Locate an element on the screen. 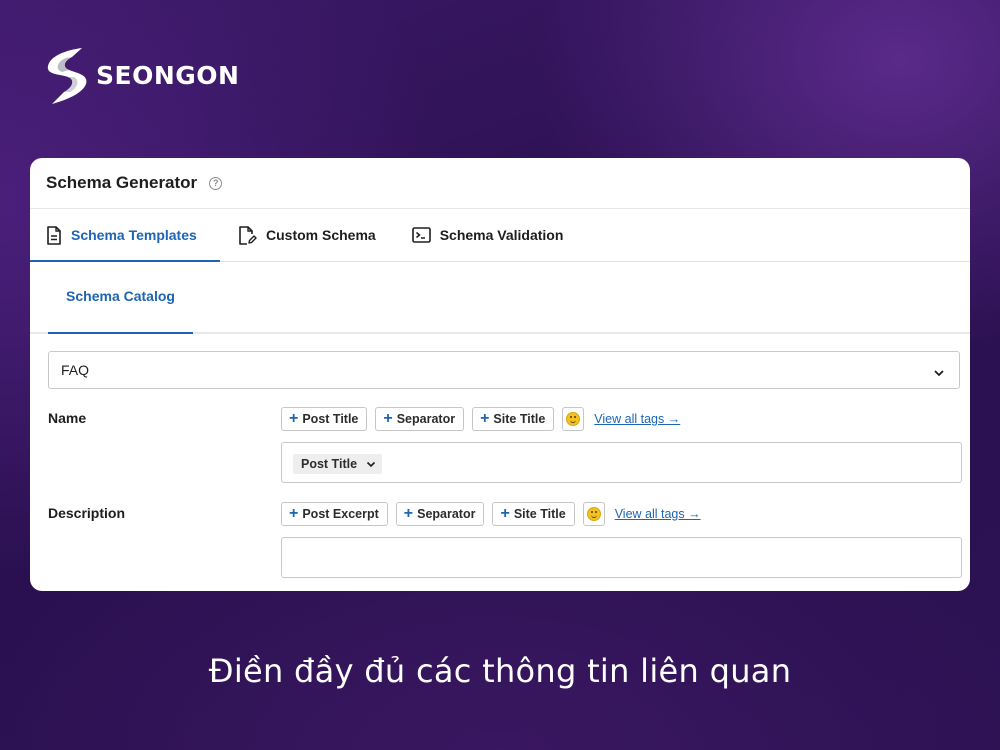  description-field-label: Description is located at coordinates (87, 513).